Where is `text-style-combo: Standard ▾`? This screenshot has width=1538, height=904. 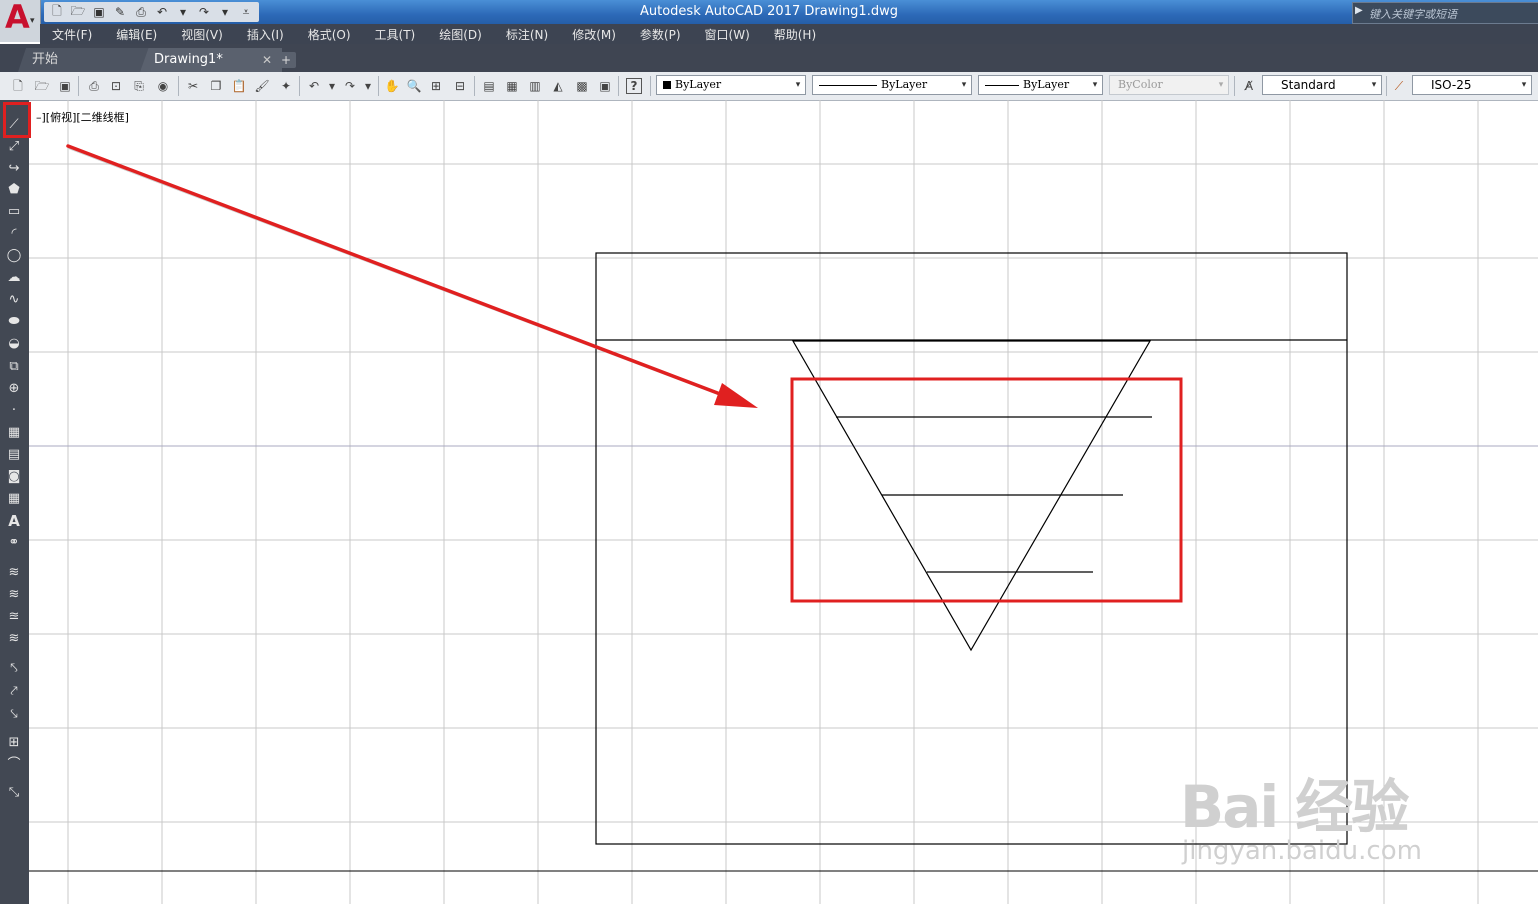
text-style-combo: Standard ▾ is located at coordinates (1322, 85).